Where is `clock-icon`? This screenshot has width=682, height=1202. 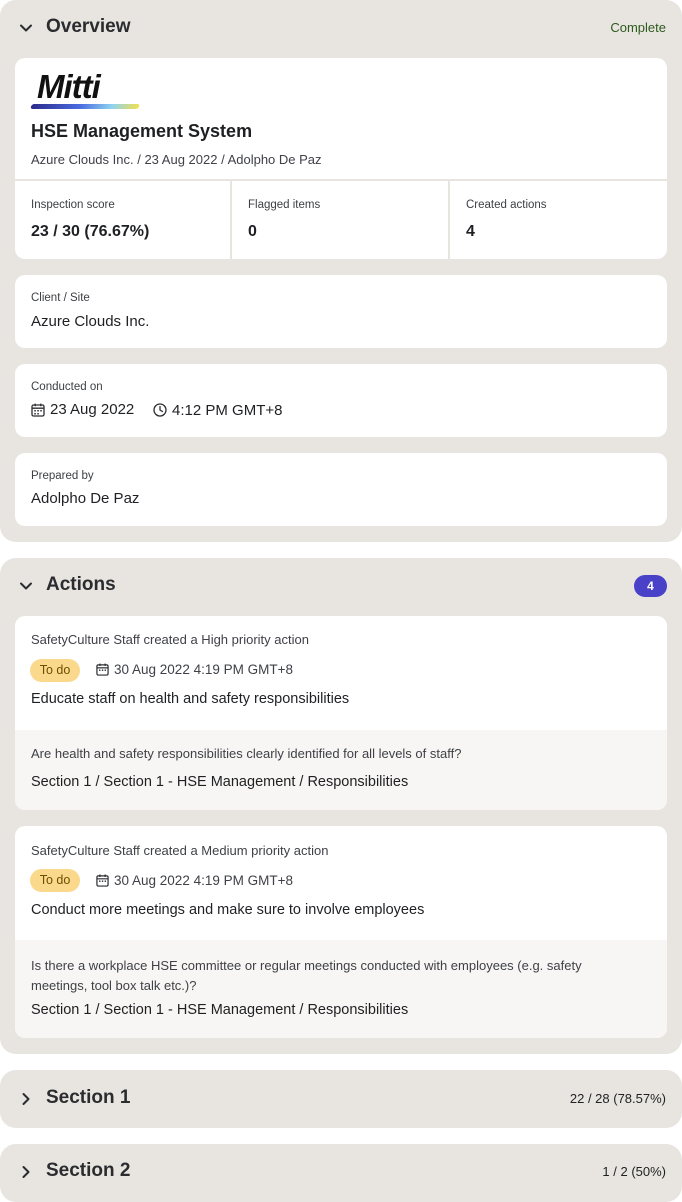
clock-icon is located at coordinates (160, 410).